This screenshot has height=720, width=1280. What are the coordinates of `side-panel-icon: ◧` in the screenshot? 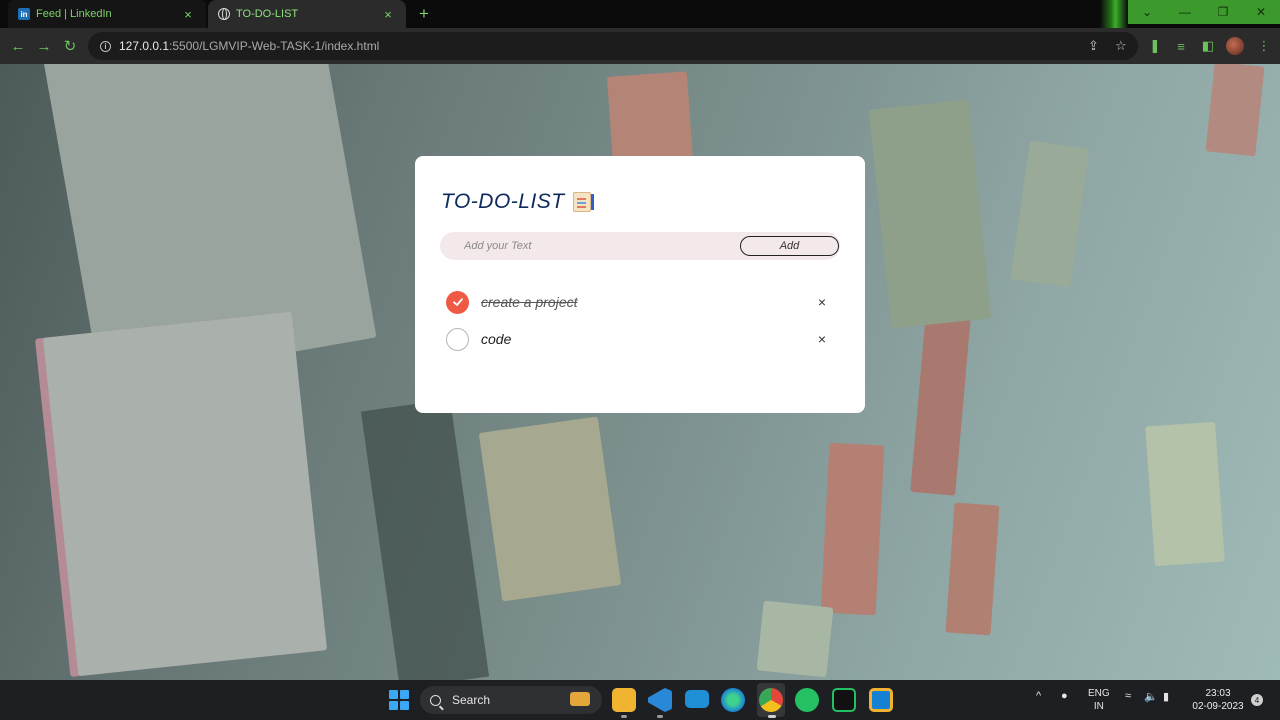 It's located at (1208, 46).